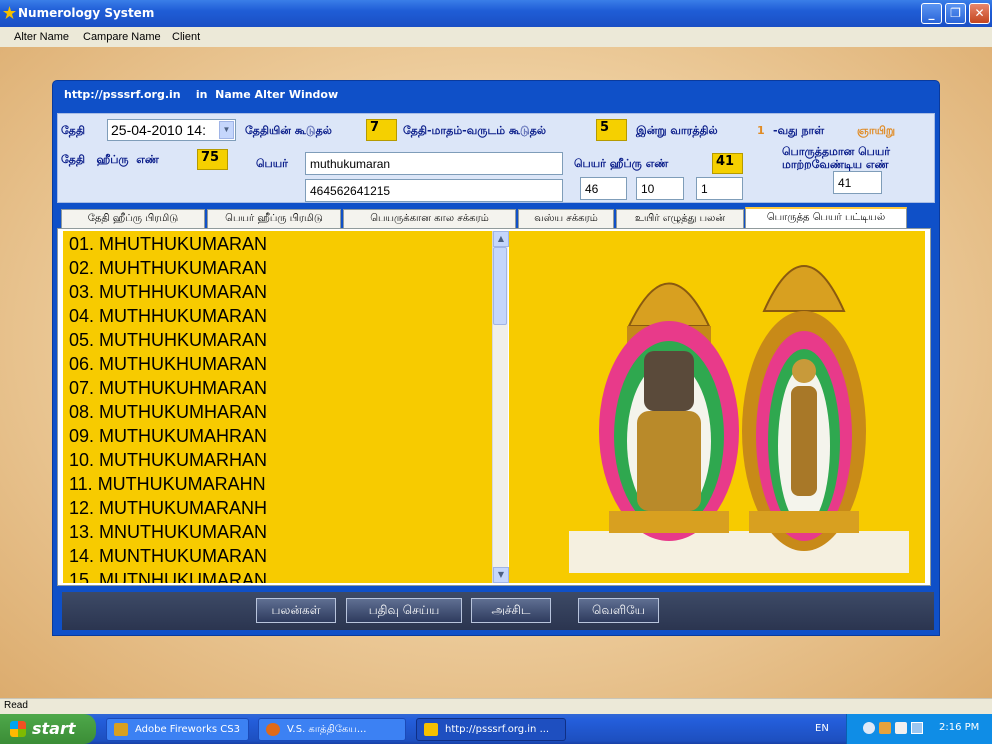  What do you see at coordinates (429, 218) in the screenshot?
I see `tab-name-time-wheel: பெயருக்கான கால சக்கரம்` at bounding box center [429, 218].